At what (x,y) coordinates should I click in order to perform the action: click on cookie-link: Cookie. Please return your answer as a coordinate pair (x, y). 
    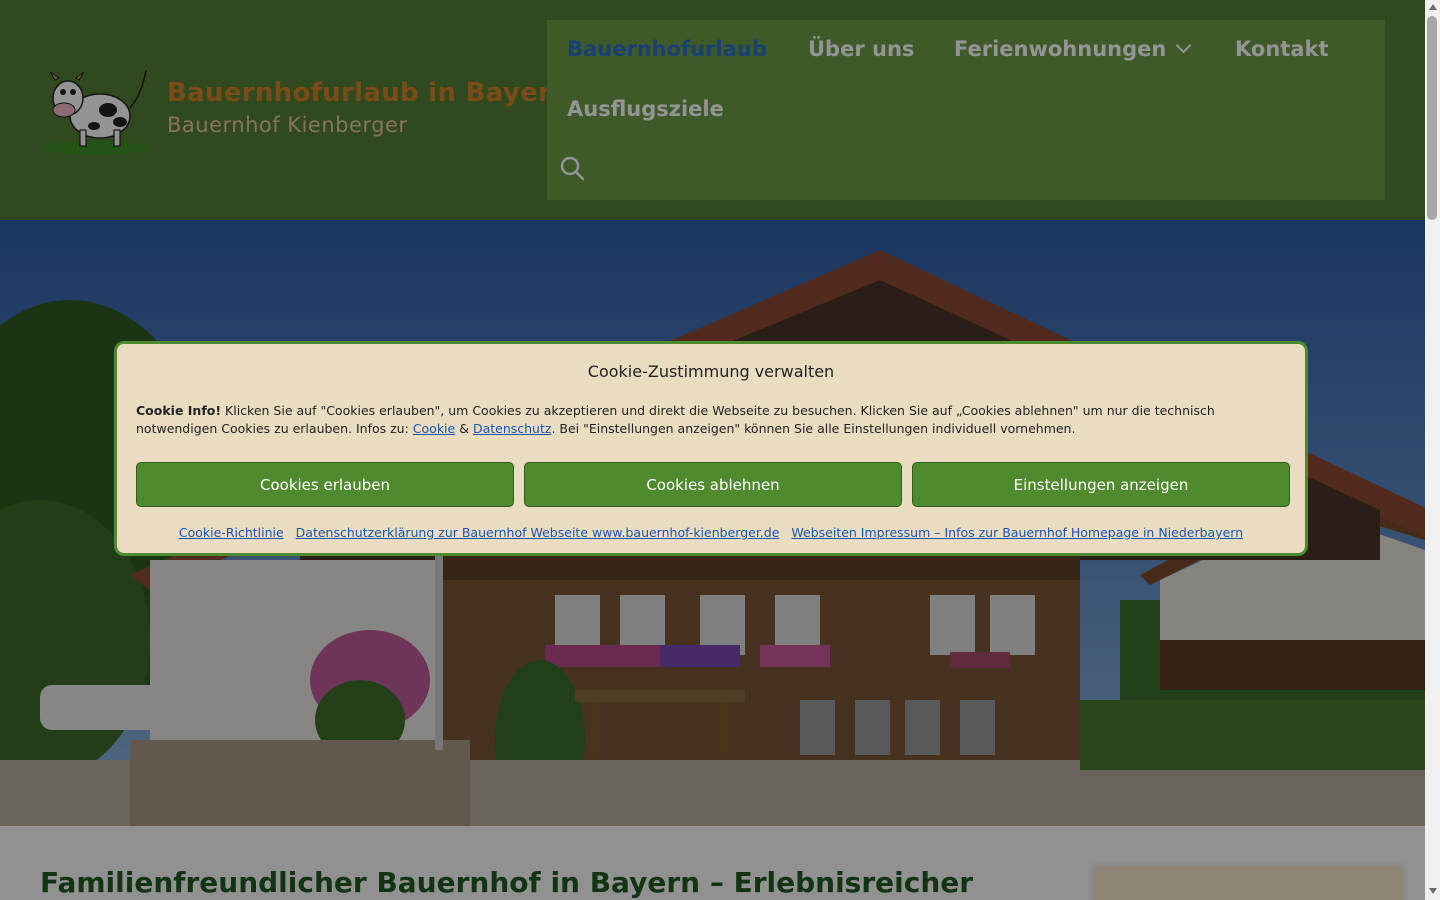
    Looking at the image, I should click on (434, 428).